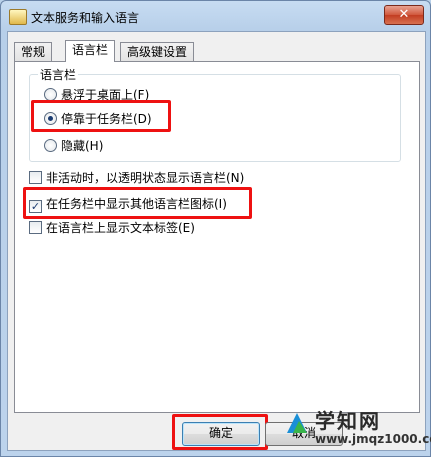  I want to click on tab-advanced-key-settings: 高级键设置, so click(157, 51).